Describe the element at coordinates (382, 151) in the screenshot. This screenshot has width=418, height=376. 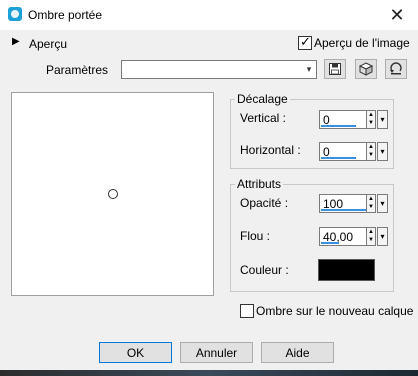
I see `horizontal-dropdown-icon: ▾` at that location.